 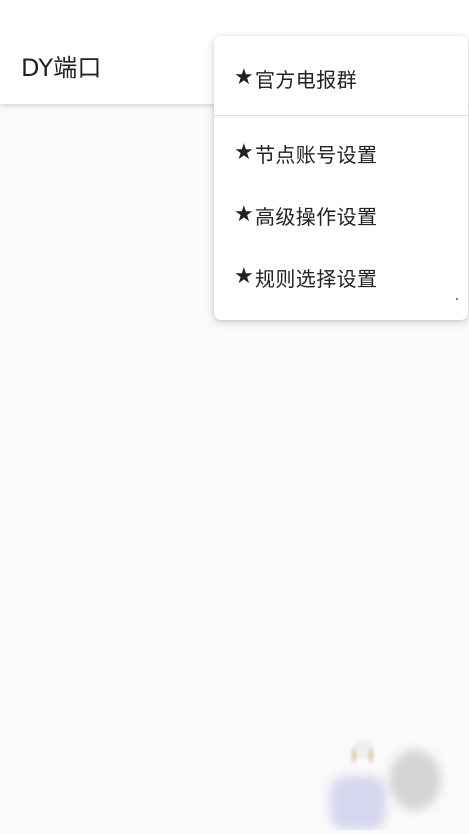 What do you see at coordinates (316, 278) in the screenshot?
I see `menu-item-label: 规则选择设置` at bounding box center [316, 278].